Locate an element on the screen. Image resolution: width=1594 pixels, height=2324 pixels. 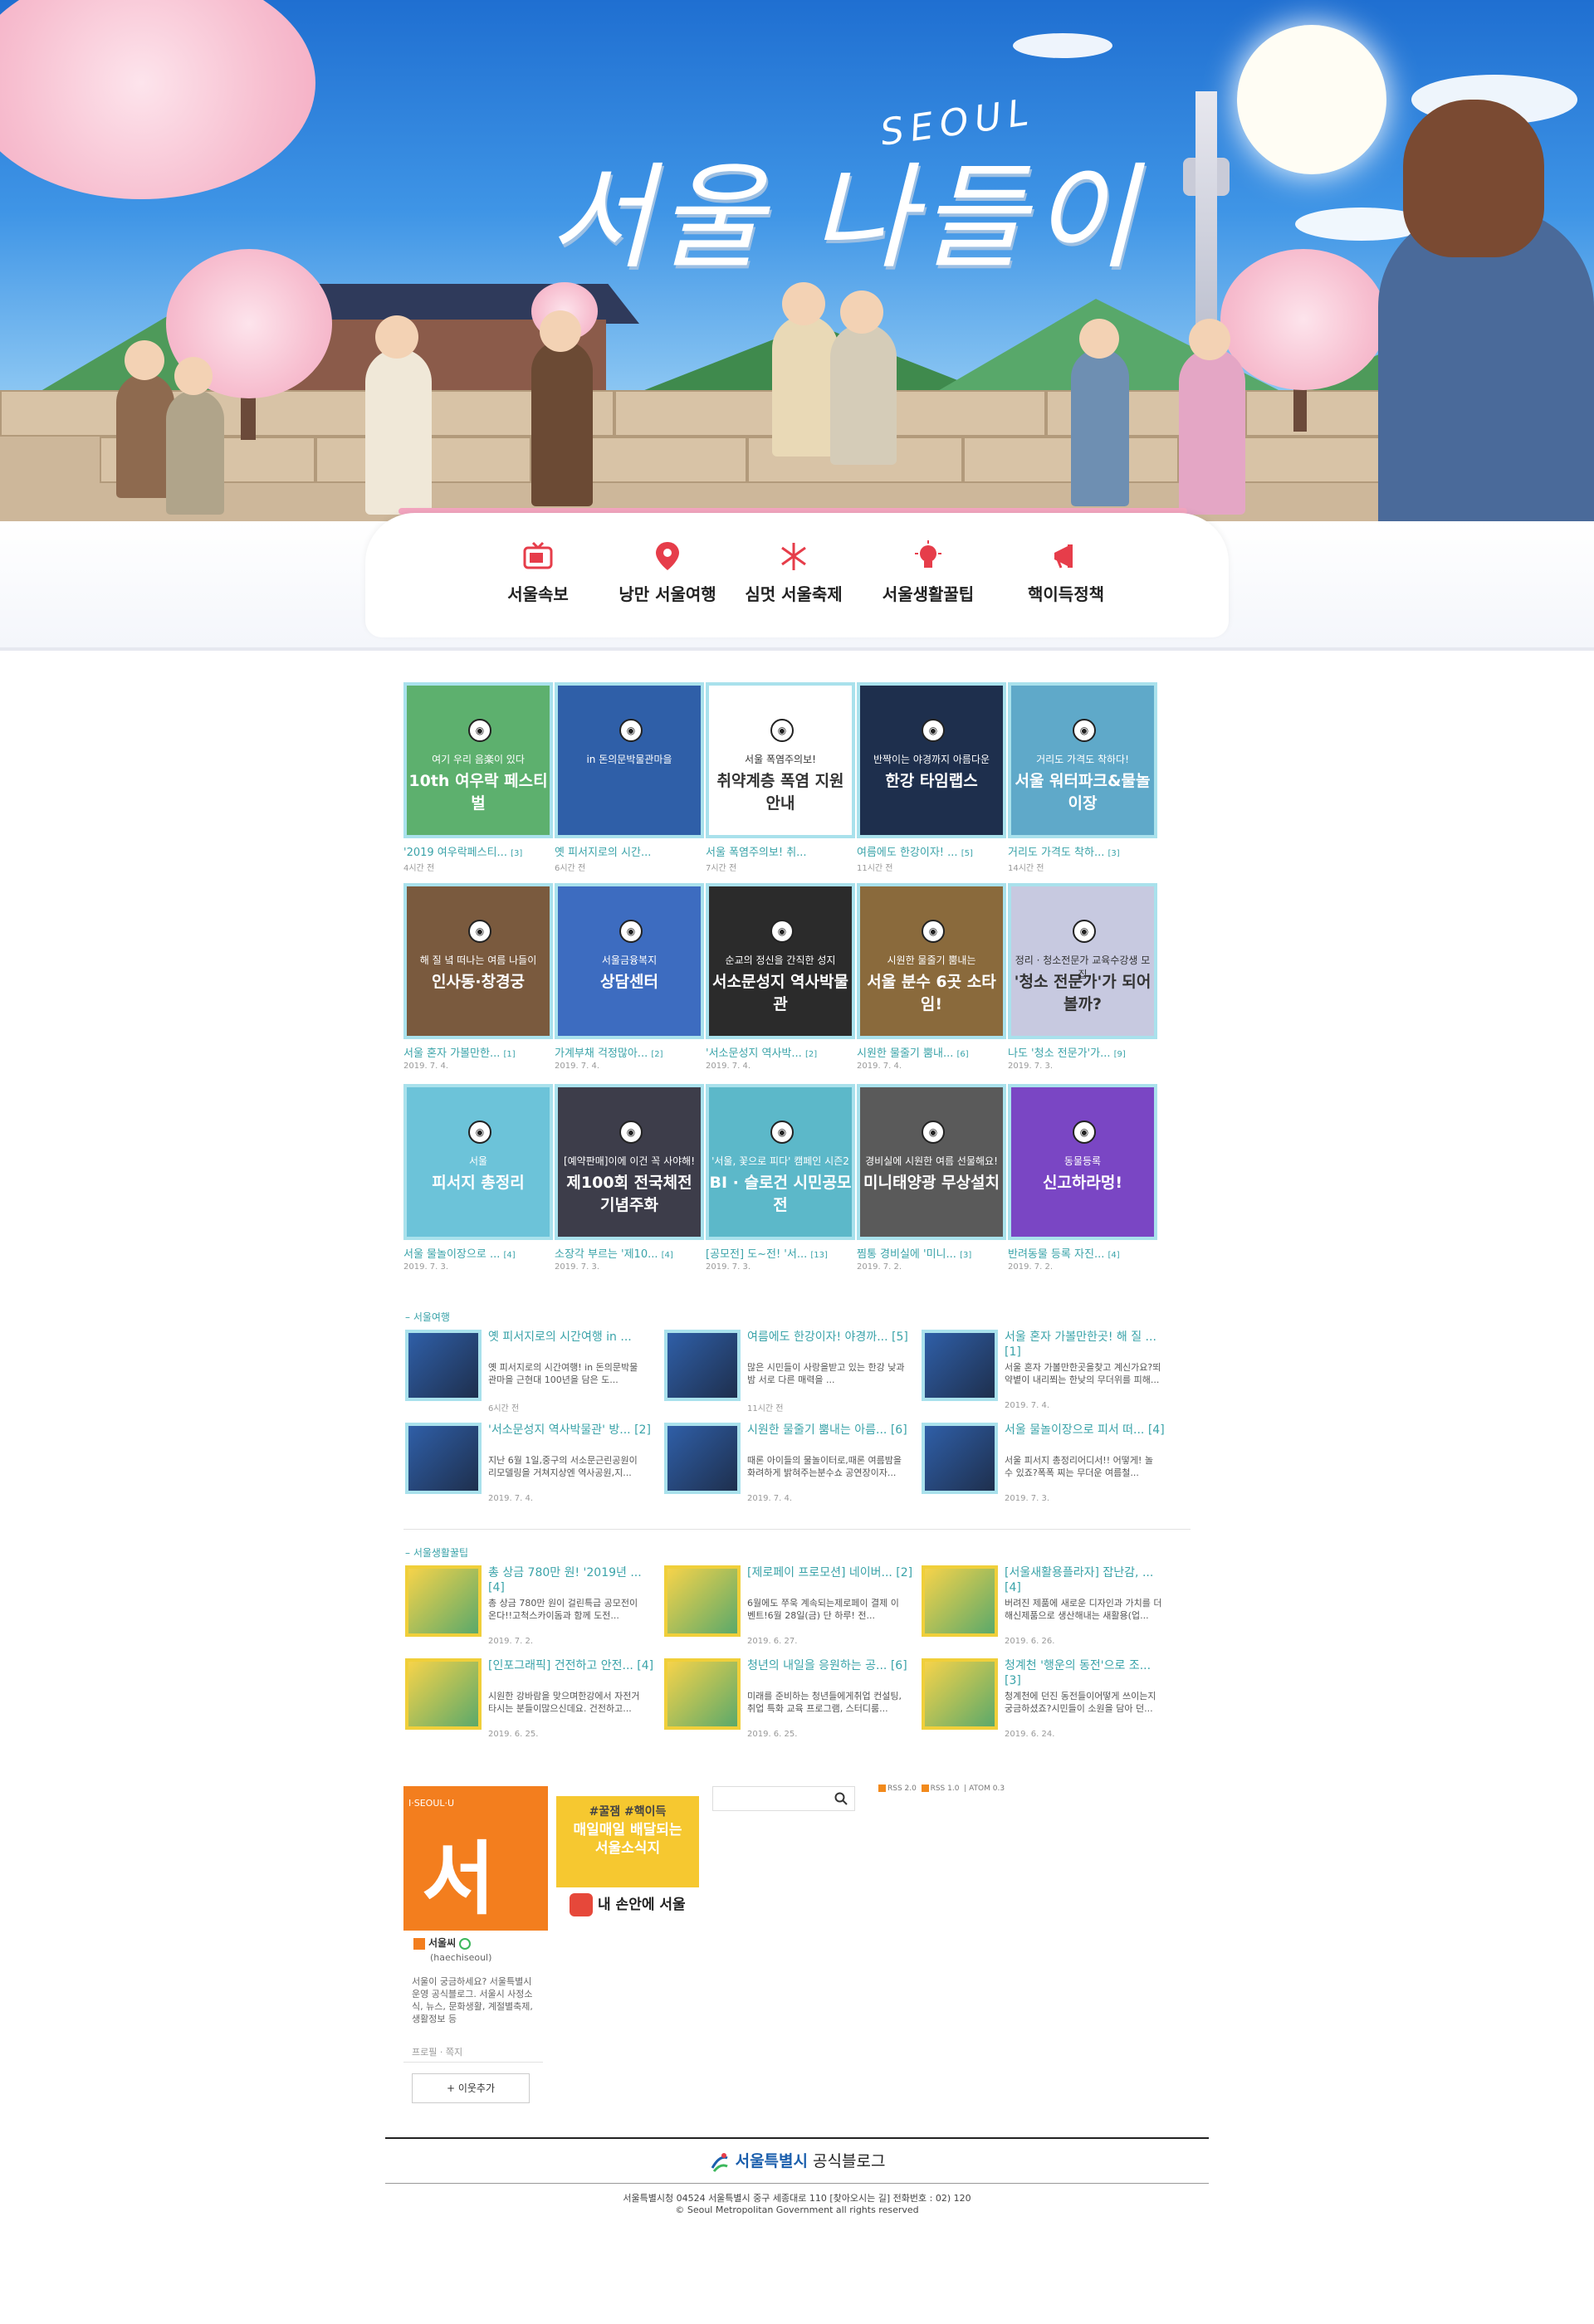
footer-logo: 서울특별시 공식블로그 is located at coordinates (797, 2161).